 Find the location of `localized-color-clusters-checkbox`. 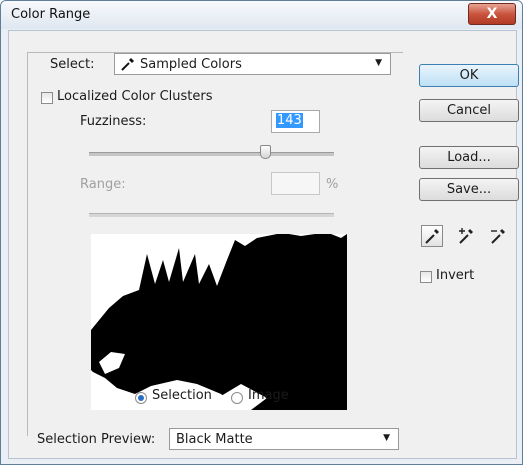

localized-color-clusters-checkbox is located at coordinates (47, 98).